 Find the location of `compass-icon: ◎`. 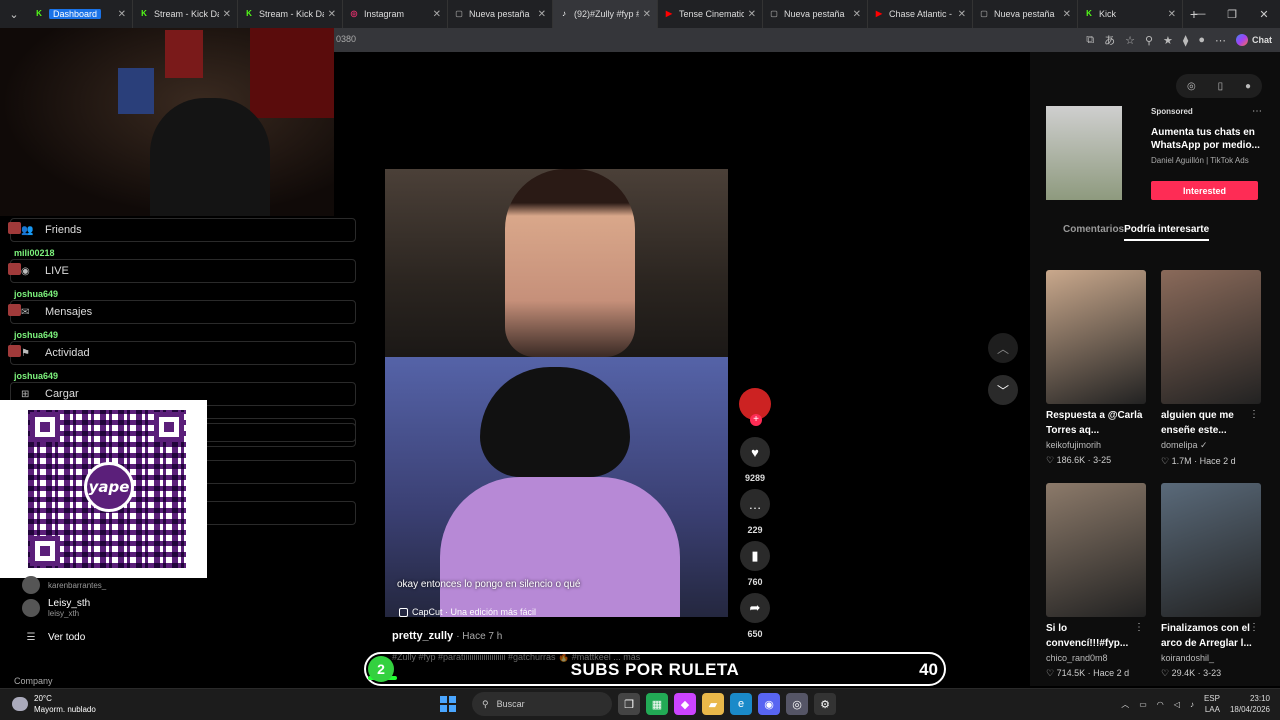

compass-icon: ◎ is located at coordinates (1191, 86).